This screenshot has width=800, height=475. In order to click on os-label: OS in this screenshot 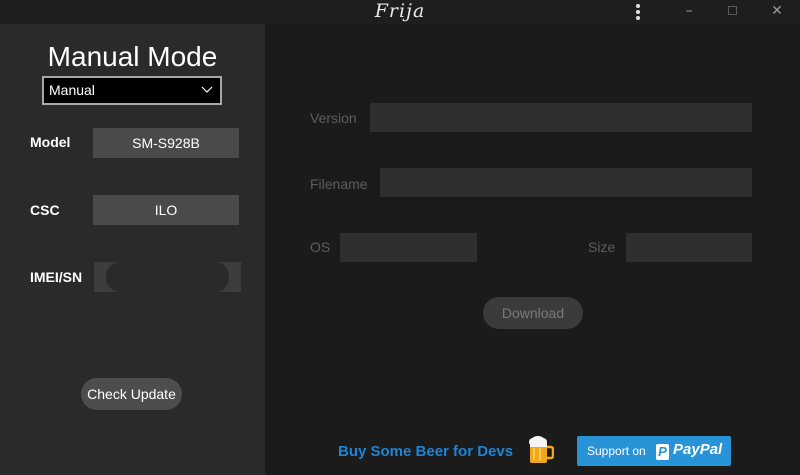, I will do `click(320, 247)`.